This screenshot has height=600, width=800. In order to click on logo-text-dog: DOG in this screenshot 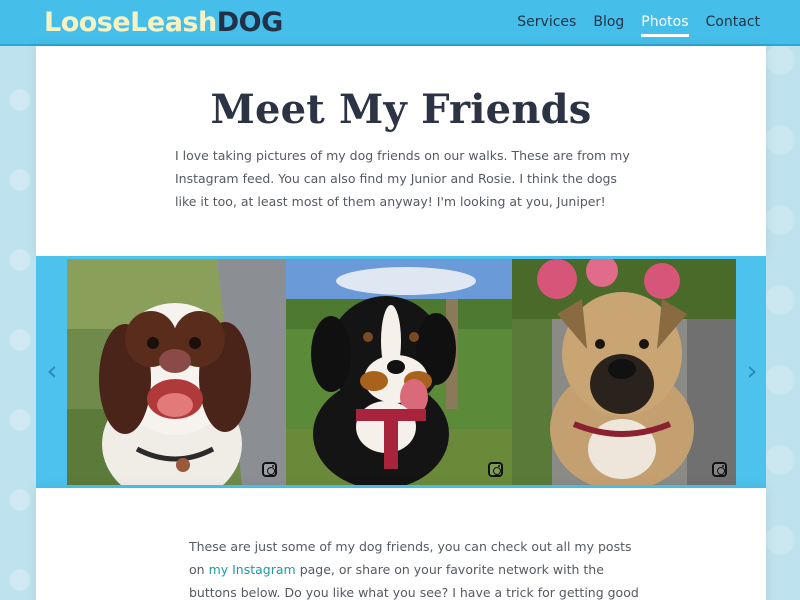, I will do `click(250, 22)`.